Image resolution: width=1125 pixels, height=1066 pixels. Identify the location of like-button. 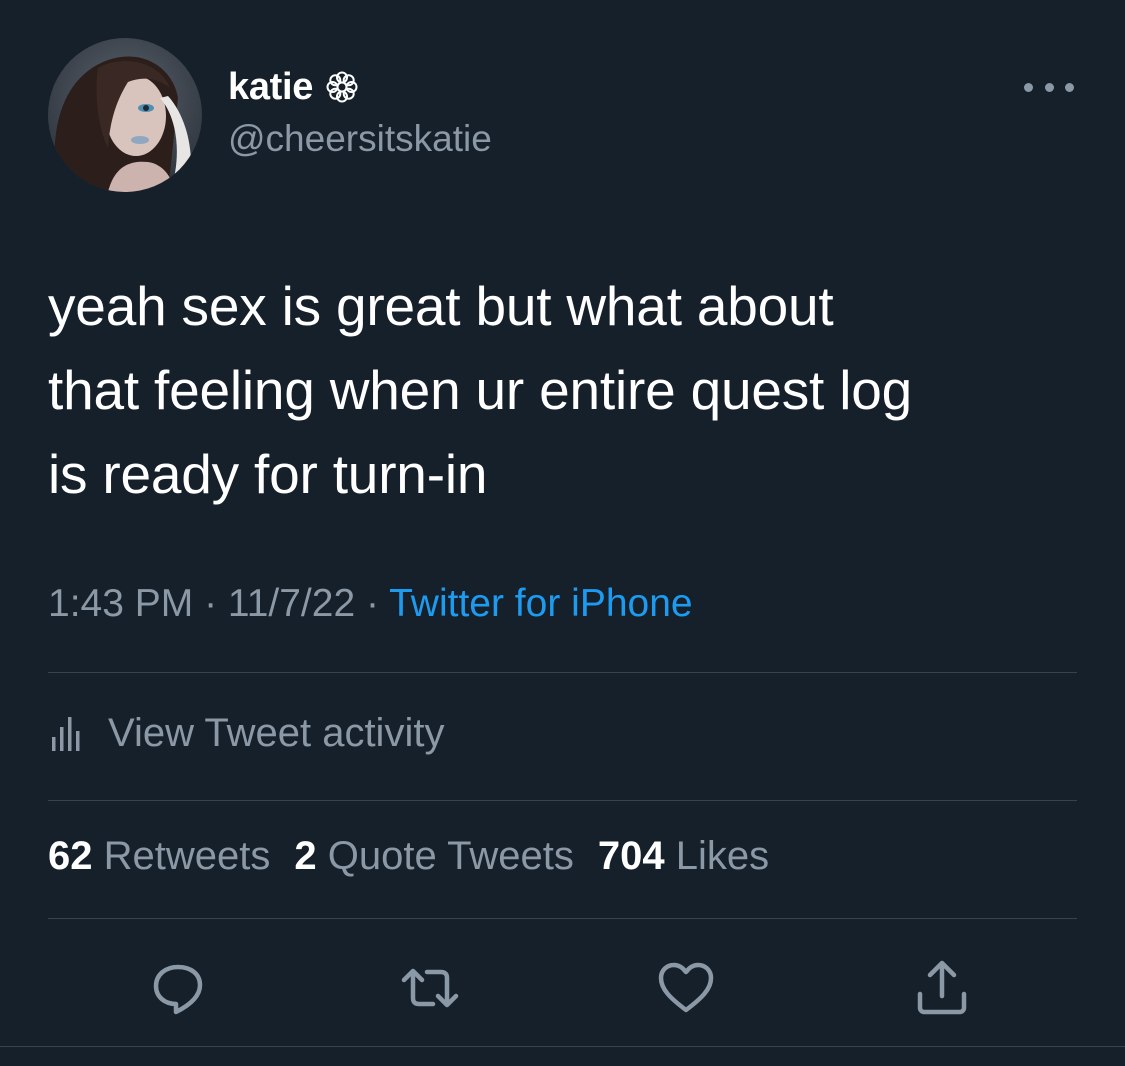
(686, 988).